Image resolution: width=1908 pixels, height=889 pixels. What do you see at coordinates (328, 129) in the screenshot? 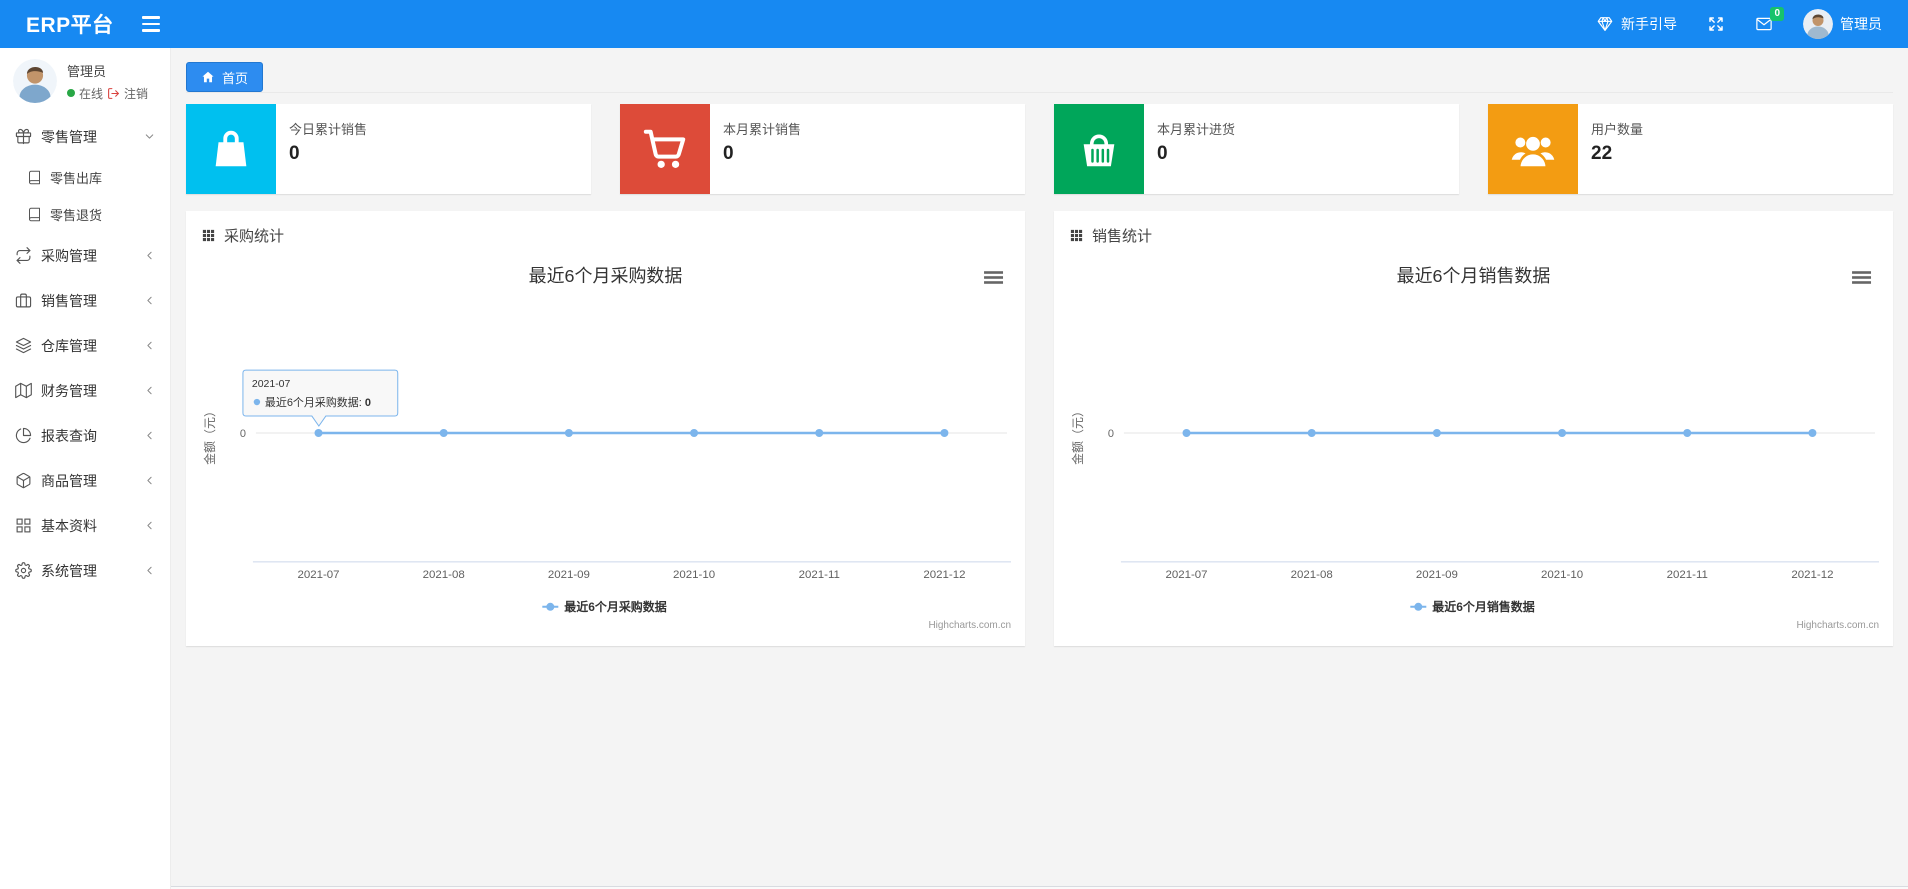
I see `stat-card-label: 今日累计销售` at bounding box center [328, 129].